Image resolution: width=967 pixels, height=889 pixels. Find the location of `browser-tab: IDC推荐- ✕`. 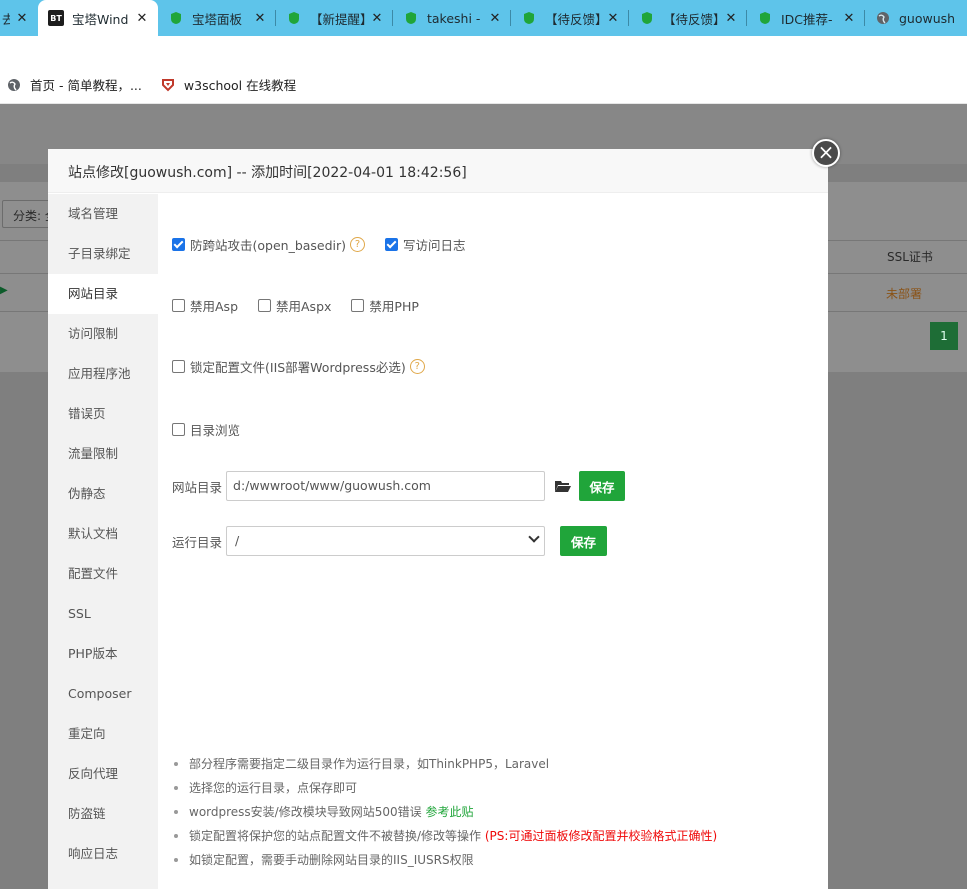

browser-tab: IDC推荐- ✕ is located at coordinates (806, 18).